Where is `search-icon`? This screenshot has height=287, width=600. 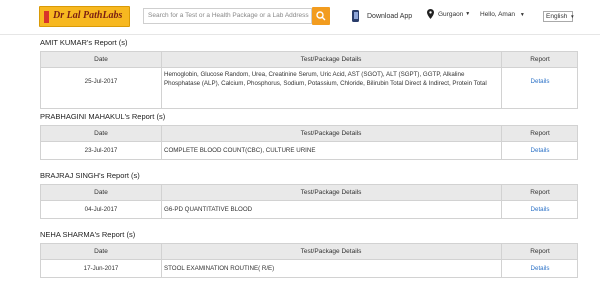 search-icon is located at coordinates (321, 16).